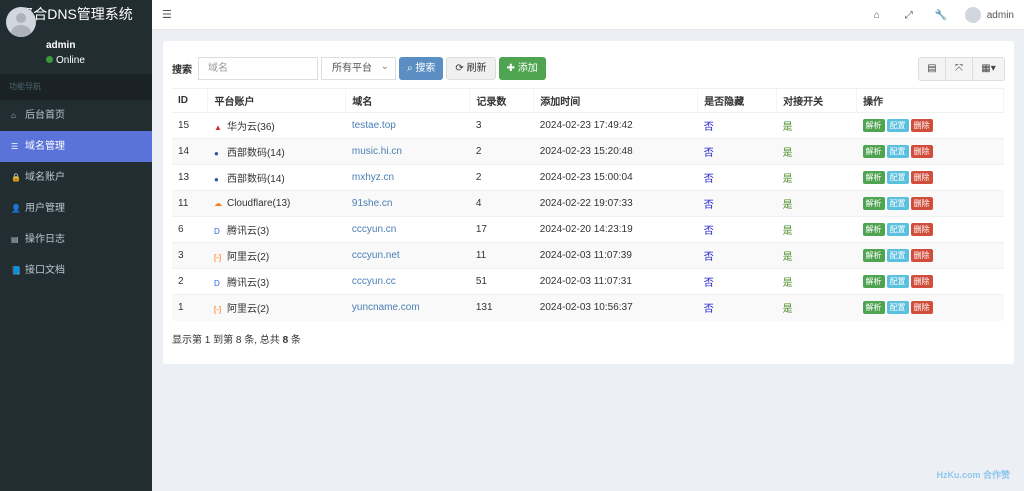 The image size is (1024, 491). What do you see at coordinates (358, 68) in the screenshot?
I see `platform-select: 所有平台` at bounding box center [358, 68].